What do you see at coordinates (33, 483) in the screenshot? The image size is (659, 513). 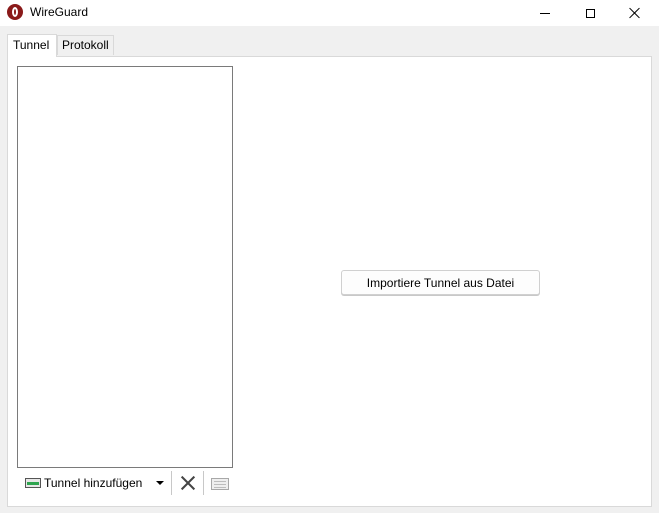 I see `add-tunnel-icon` at bounding box center [33, 483].